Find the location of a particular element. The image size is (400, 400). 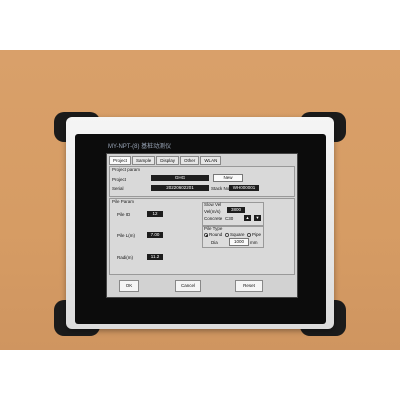

ok-button: OK is located at coordinates (129, 286).